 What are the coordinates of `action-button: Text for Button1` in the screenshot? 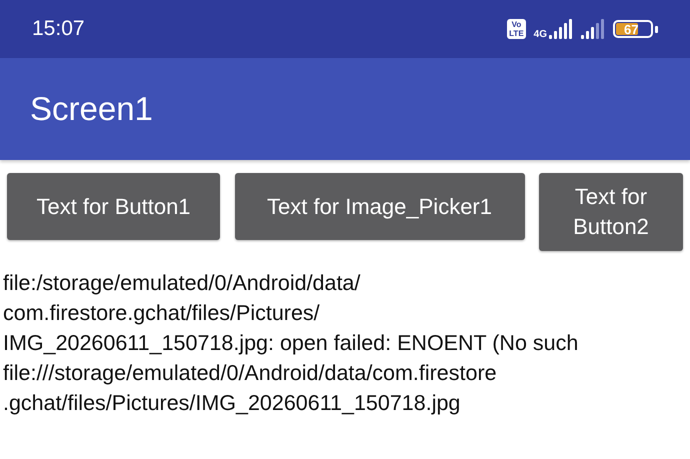 It's located at (113, 206).